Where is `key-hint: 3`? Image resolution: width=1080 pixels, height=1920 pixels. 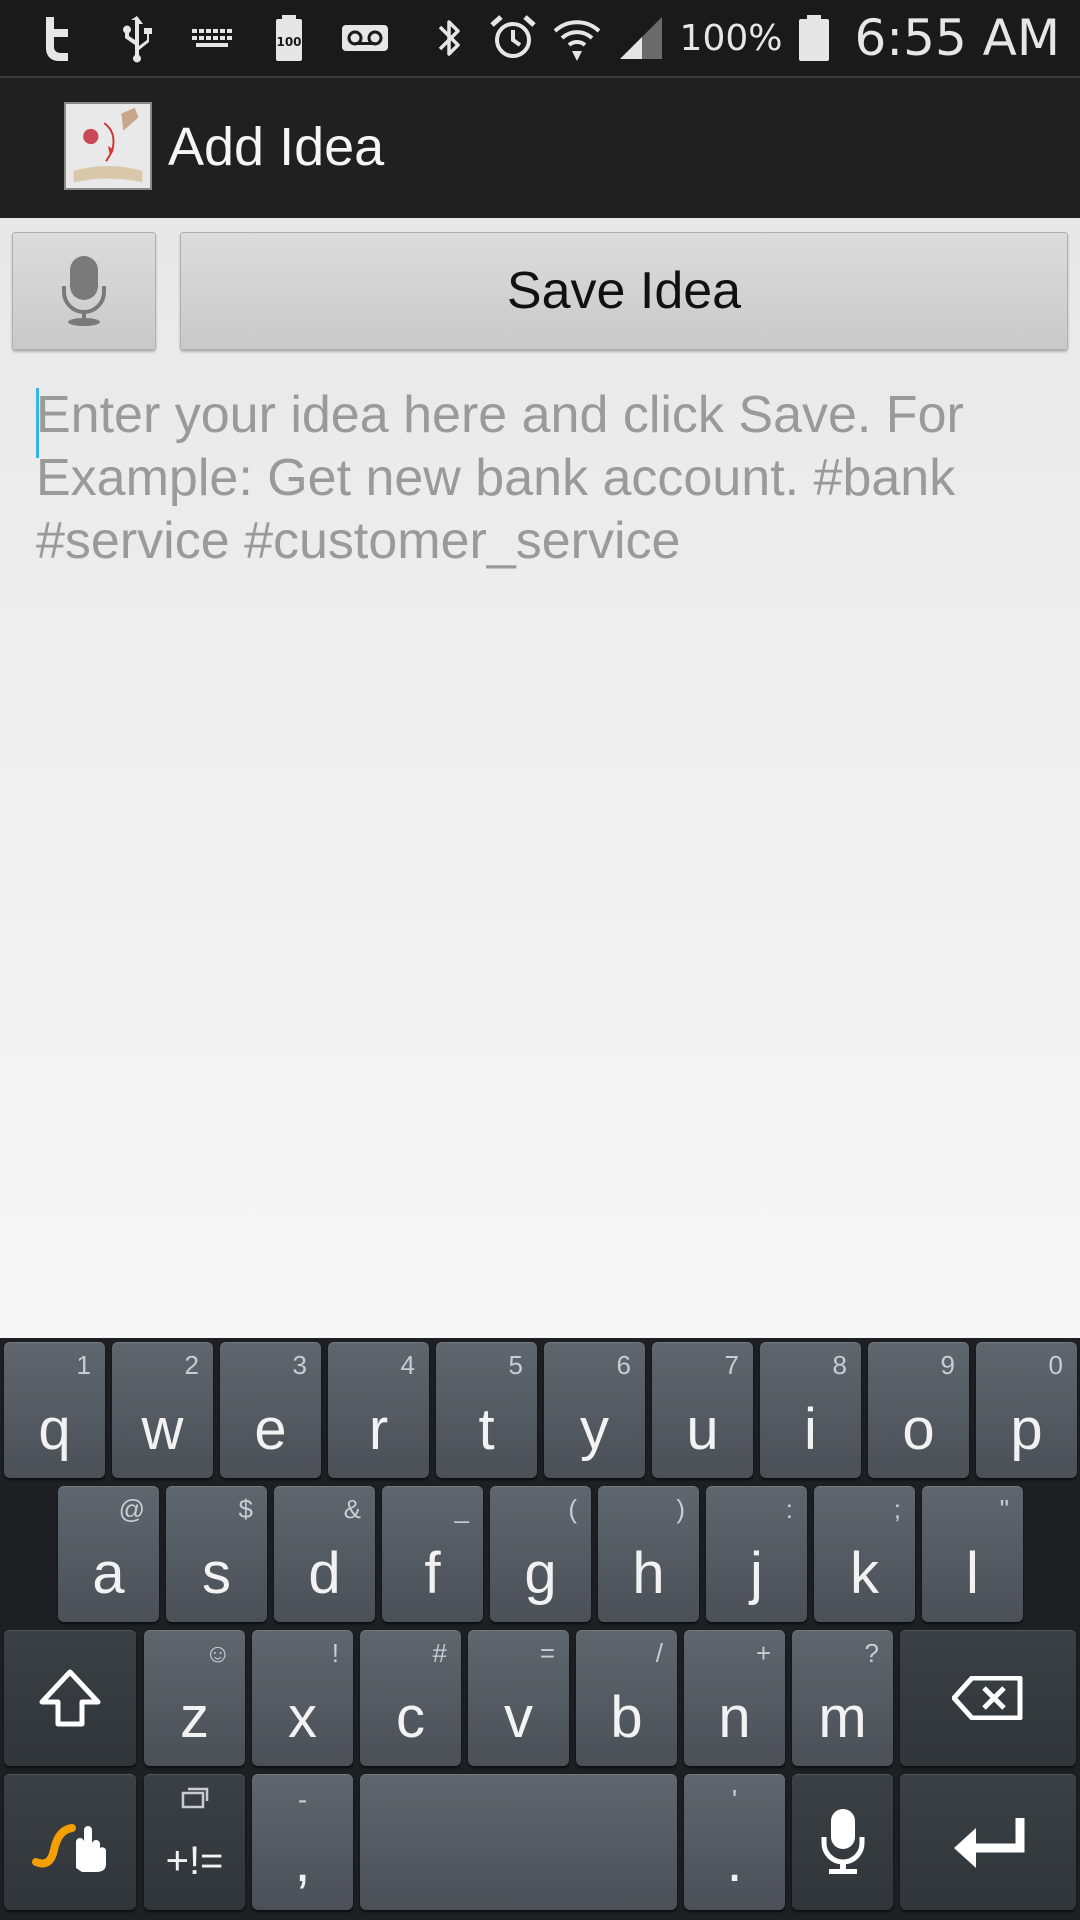
key-hint: 3 is located at coordinates (299, 1365).